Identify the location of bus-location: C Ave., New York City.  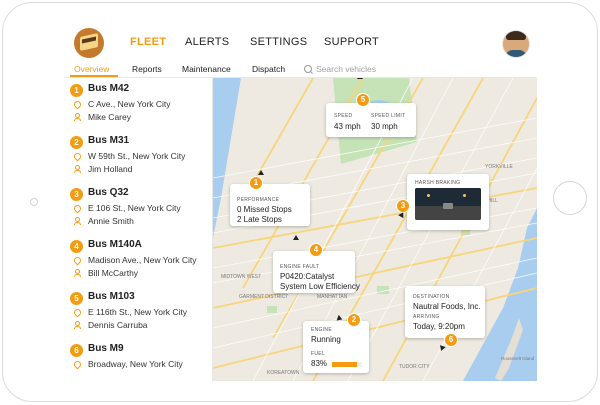
(129, 104).